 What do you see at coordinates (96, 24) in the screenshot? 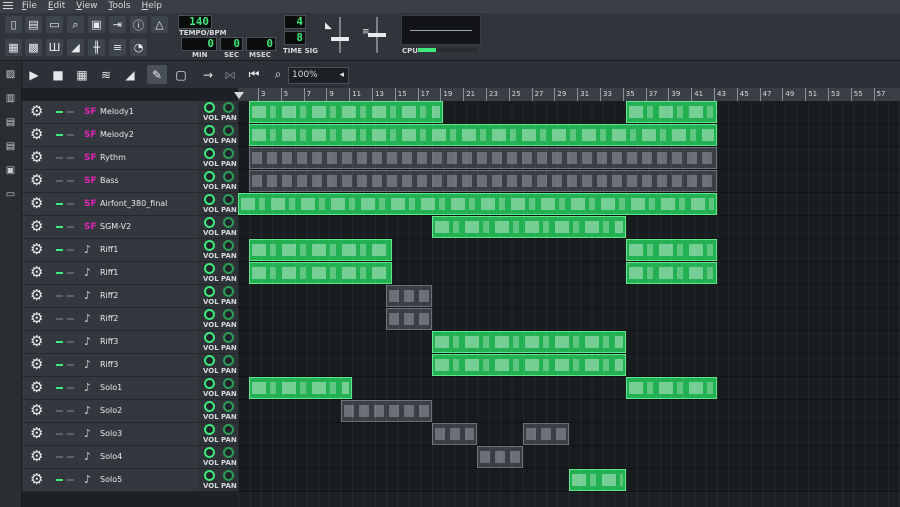
I see `save-project-icon: ▣` at bounding box center [96, 24].